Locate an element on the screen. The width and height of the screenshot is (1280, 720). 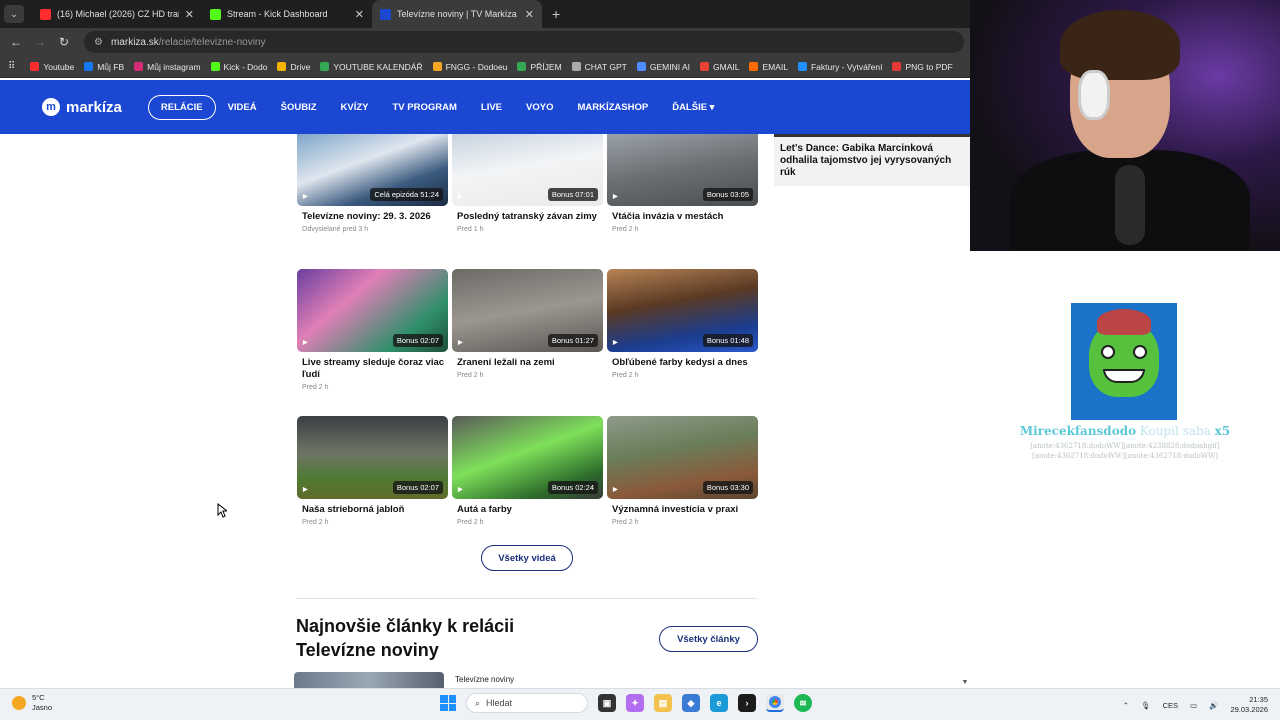
video-thumbnail: ▶ Bonus 01:27 is located at coordinates (527, 310).